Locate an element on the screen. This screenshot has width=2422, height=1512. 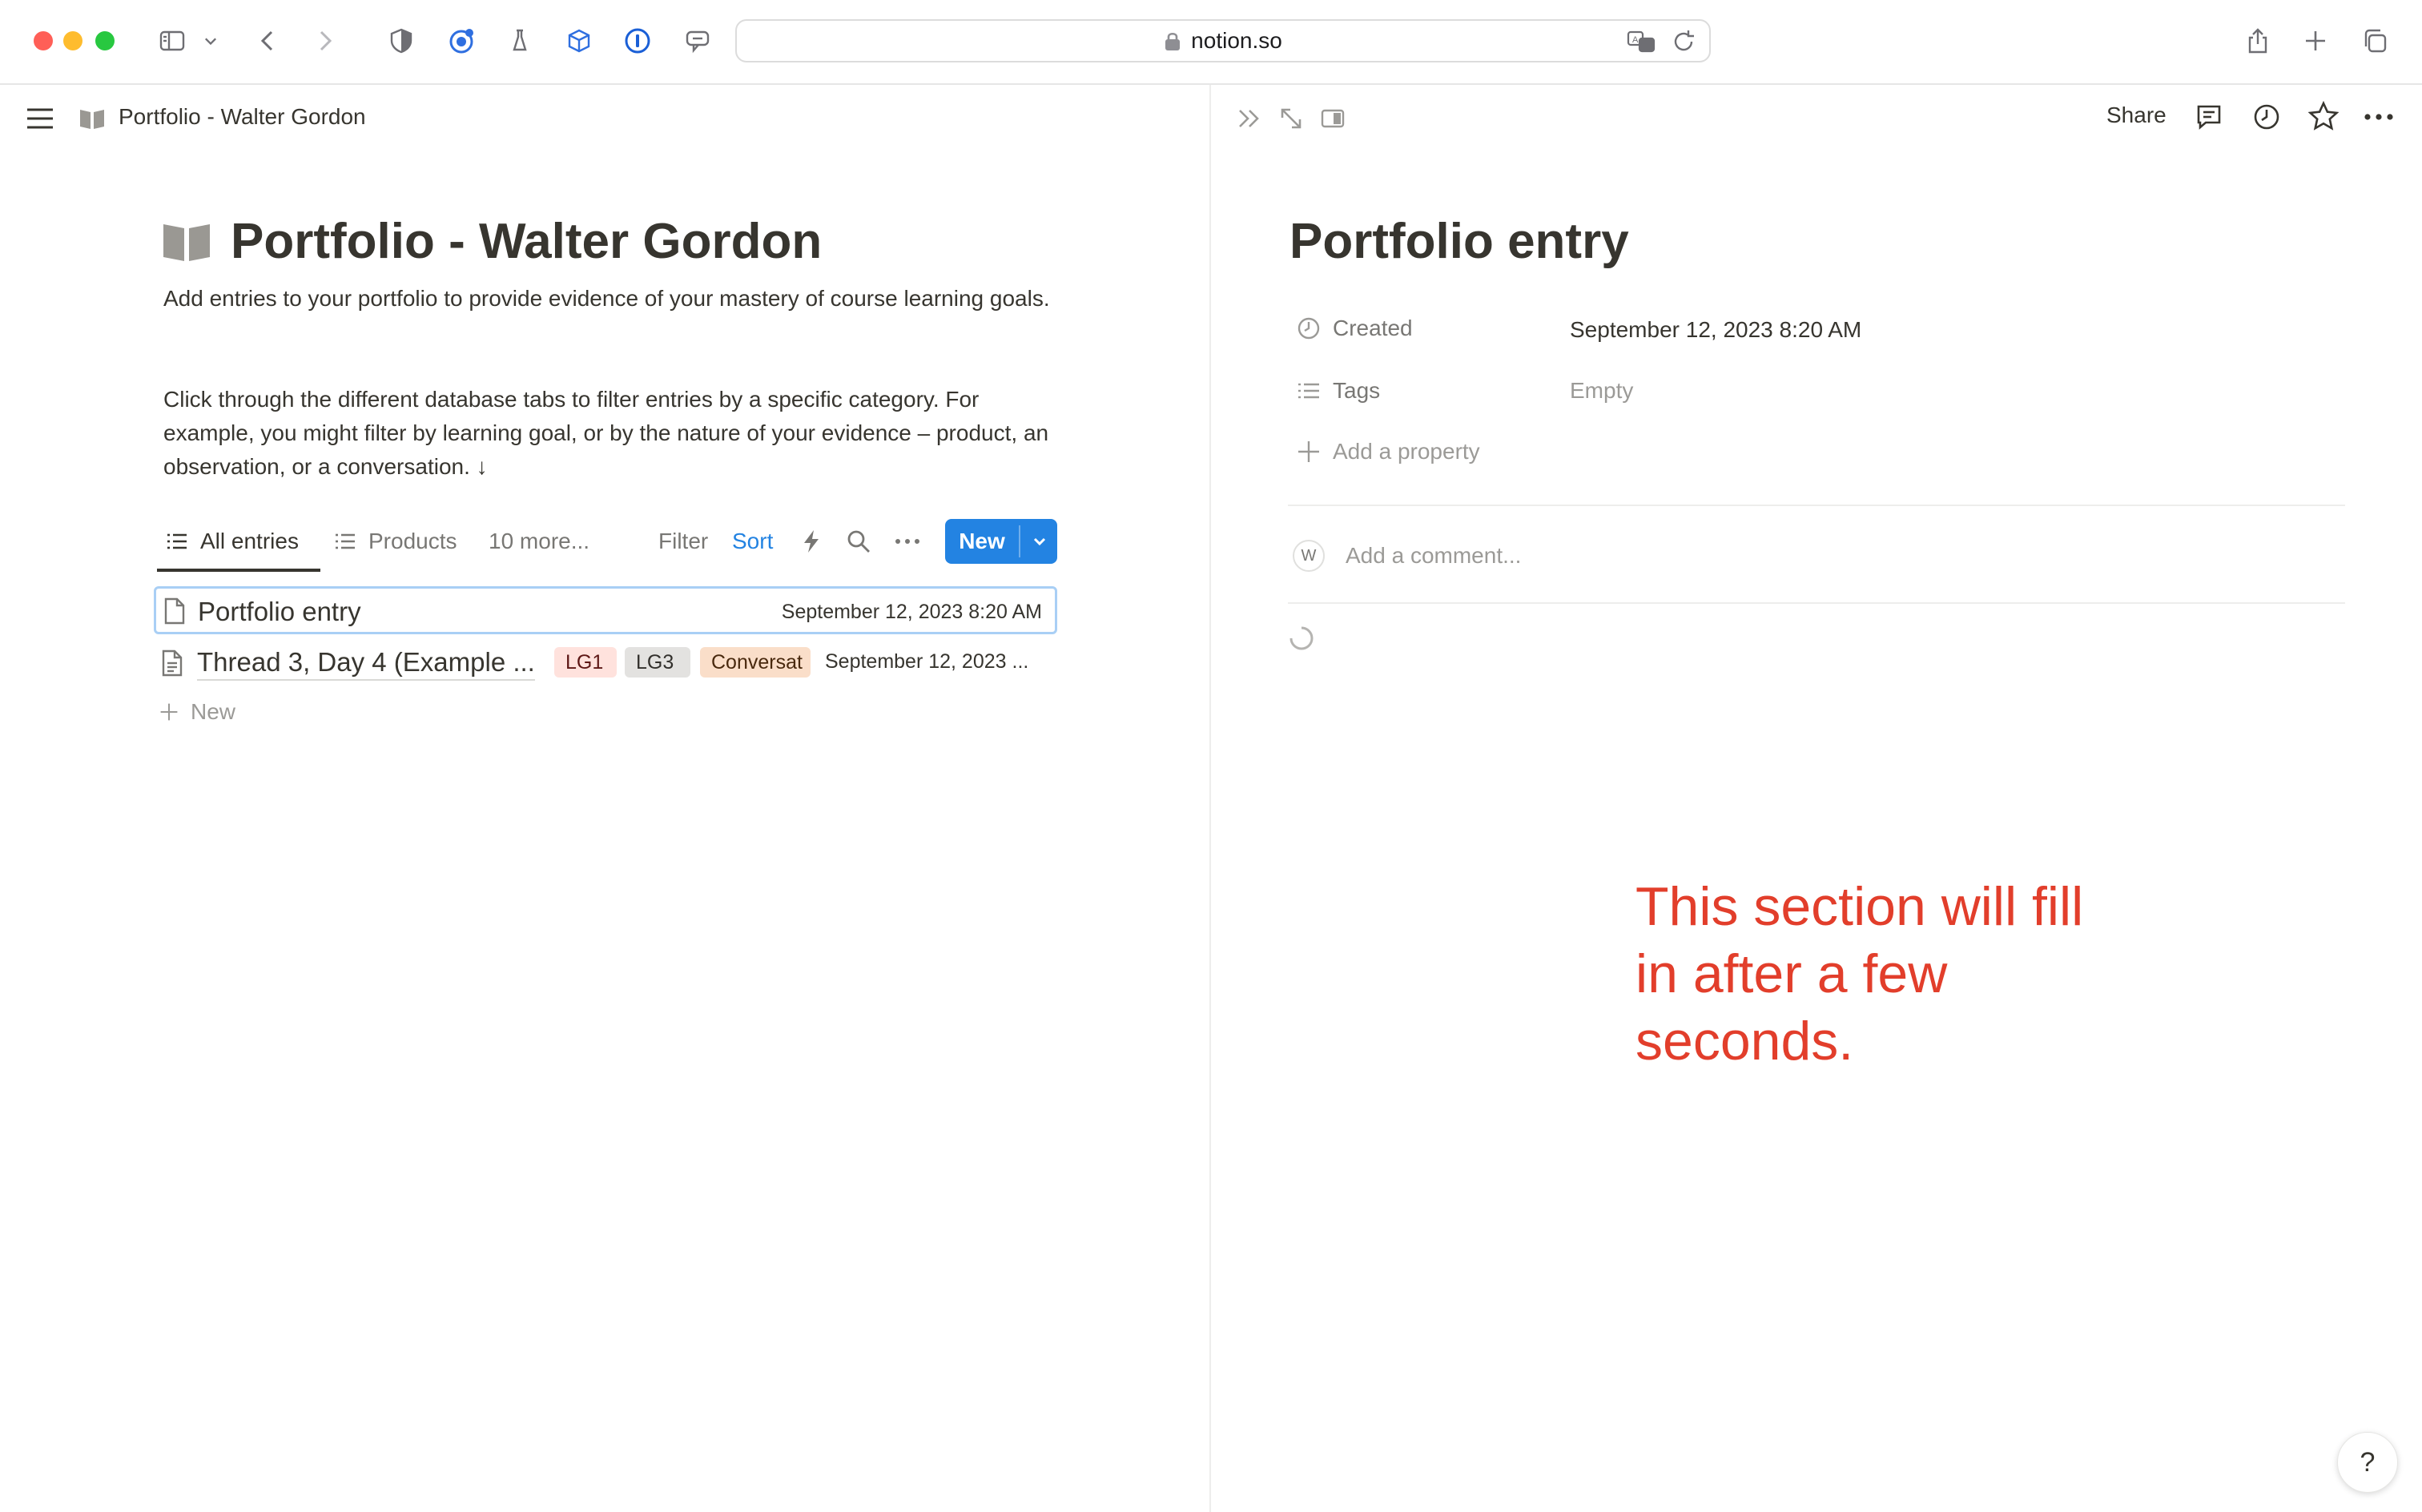
share-icon is located at coordinates (2257, 40).